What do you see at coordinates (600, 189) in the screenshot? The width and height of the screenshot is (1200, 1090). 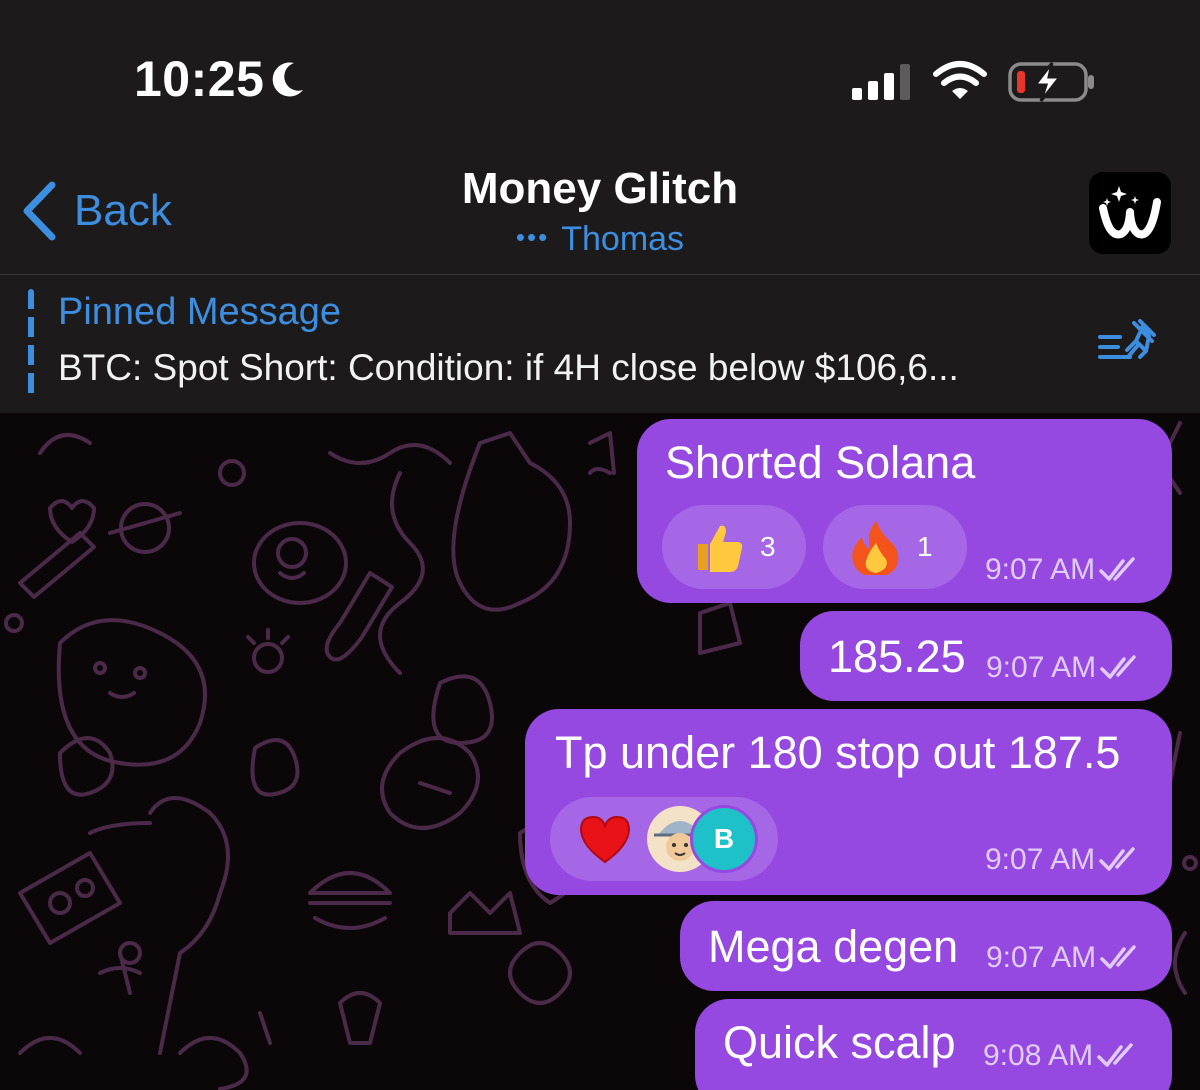 I see `chat-title: Money Glitch` at bounding box center [600, 189].